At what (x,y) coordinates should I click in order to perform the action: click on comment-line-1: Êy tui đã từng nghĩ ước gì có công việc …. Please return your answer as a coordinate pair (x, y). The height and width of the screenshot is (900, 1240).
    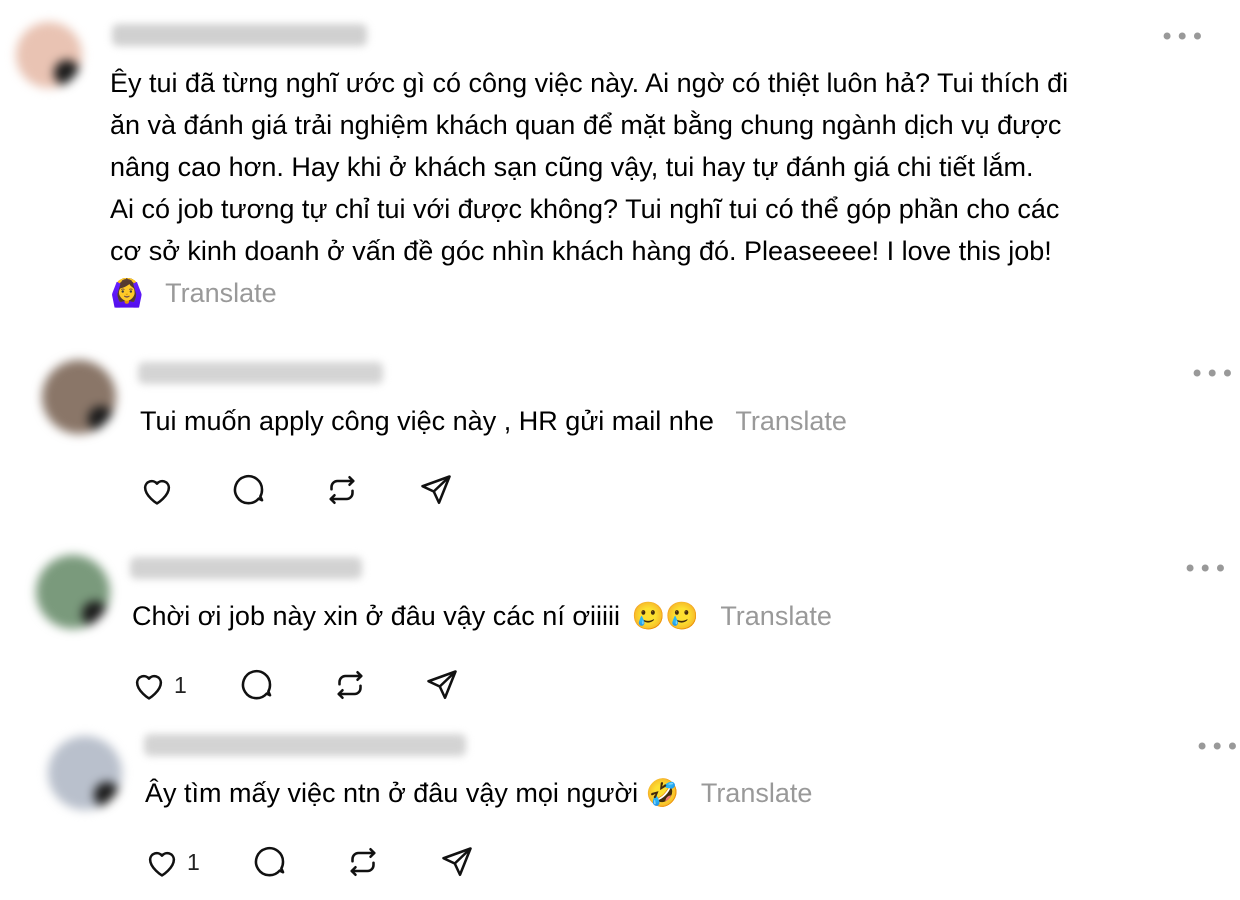
    Looking at the image, I should click on (589, 83).